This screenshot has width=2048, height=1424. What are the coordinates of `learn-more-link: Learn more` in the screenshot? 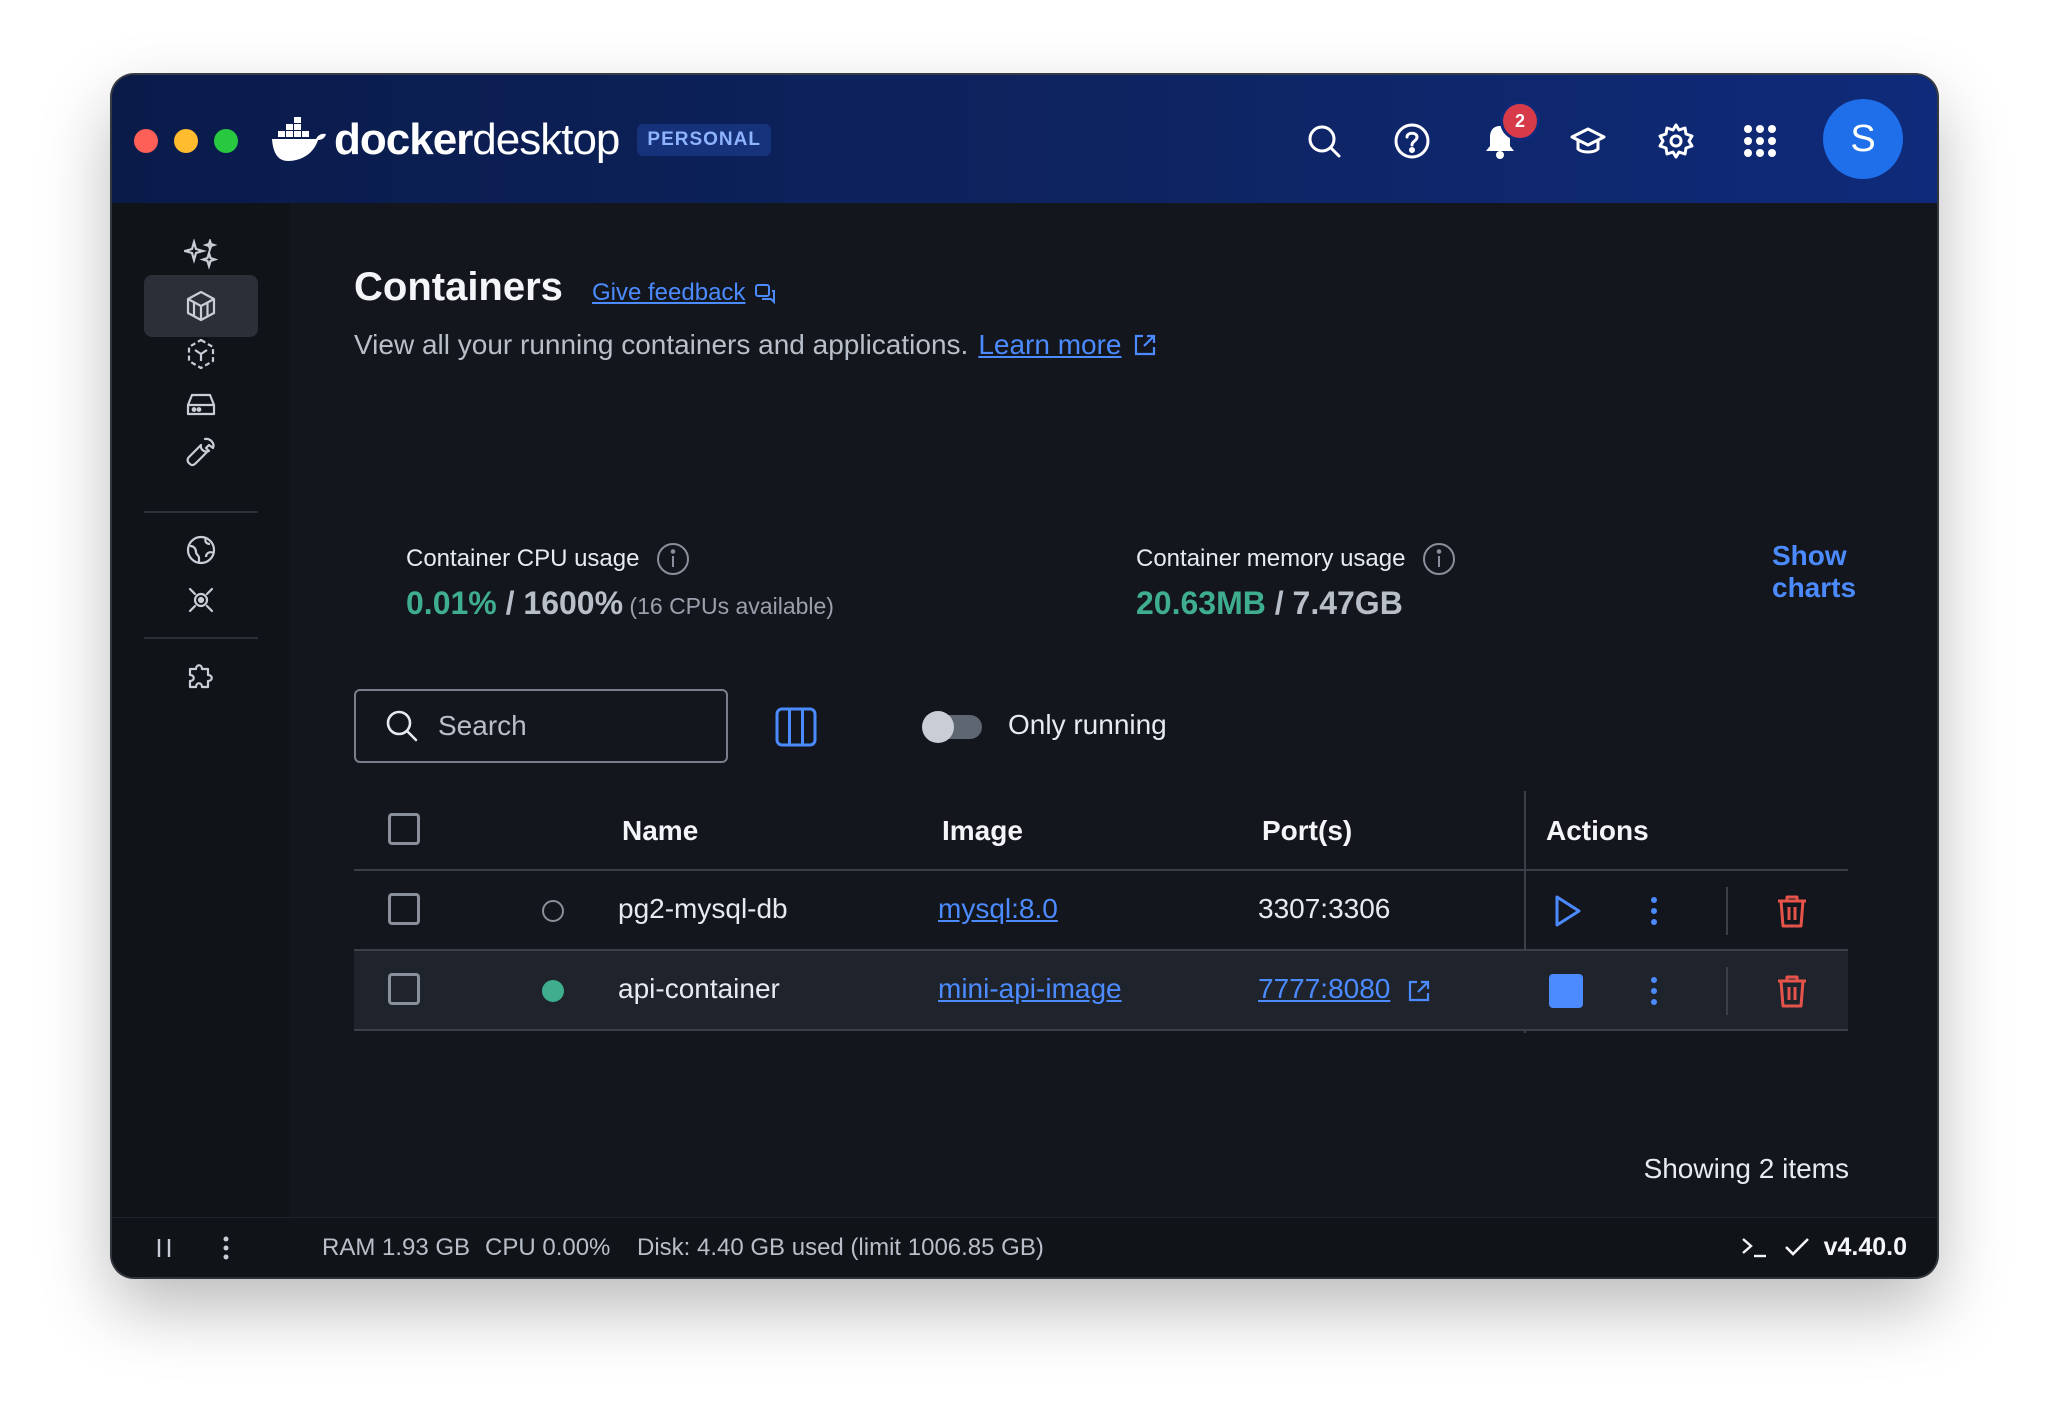 It's located at (1049, 345).